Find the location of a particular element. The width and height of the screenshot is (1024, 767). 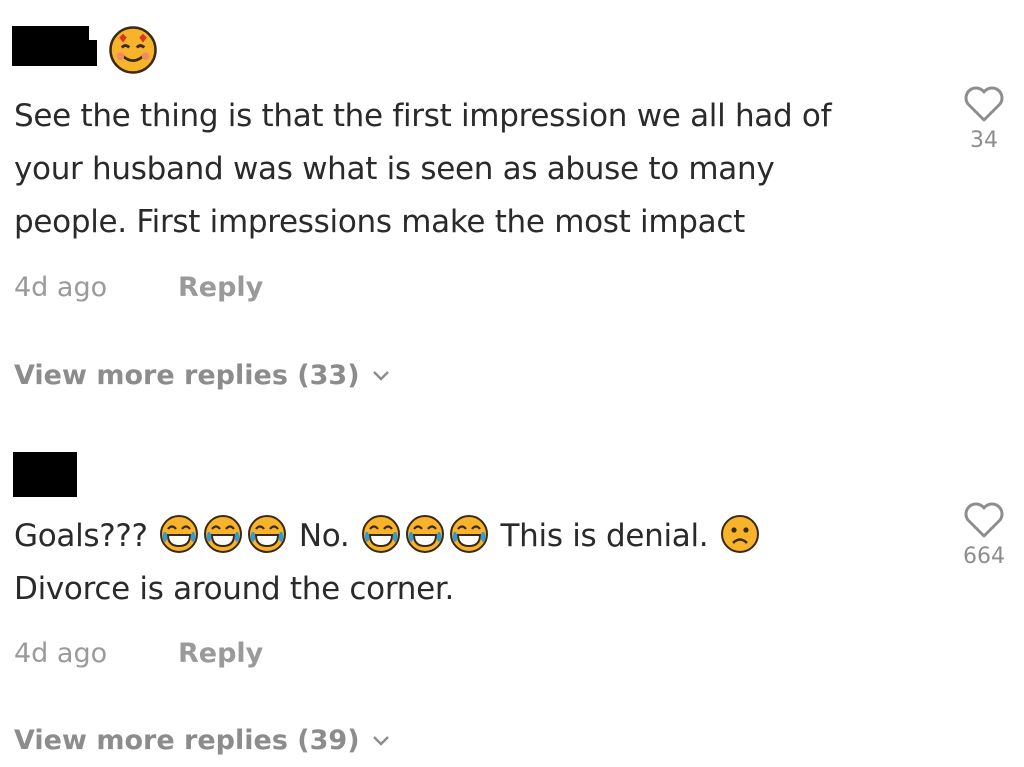

redacted-username-fragment is located at coordinates (93, 53).